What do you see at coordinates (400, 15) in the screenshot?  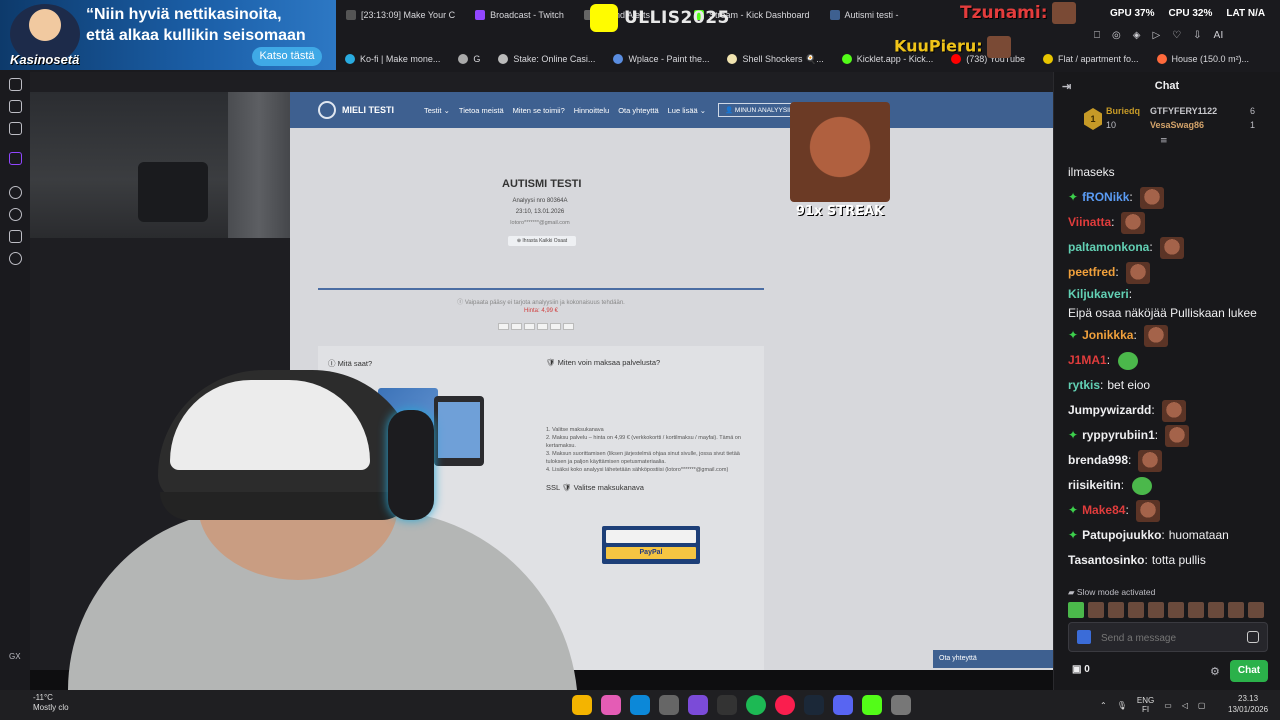 I see `tab-make-your: [23:13:09] Make Your C` at bounding box center [400, 15].